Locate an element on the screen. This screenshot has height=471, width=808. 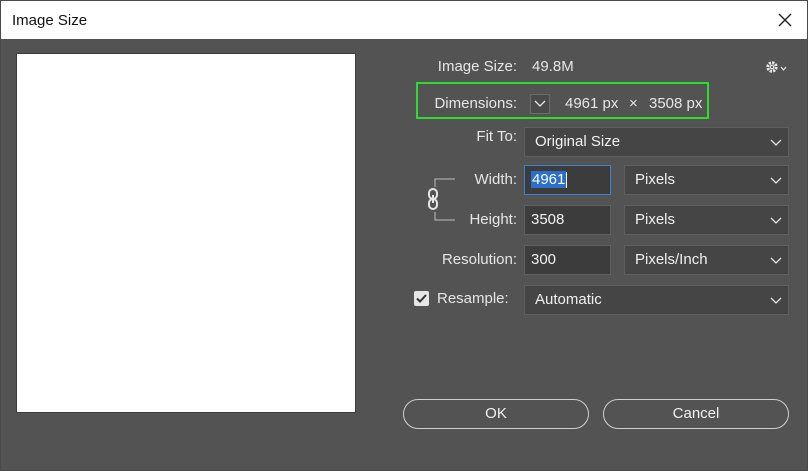
height-value: 3508 is located at coordinates (548, 219).